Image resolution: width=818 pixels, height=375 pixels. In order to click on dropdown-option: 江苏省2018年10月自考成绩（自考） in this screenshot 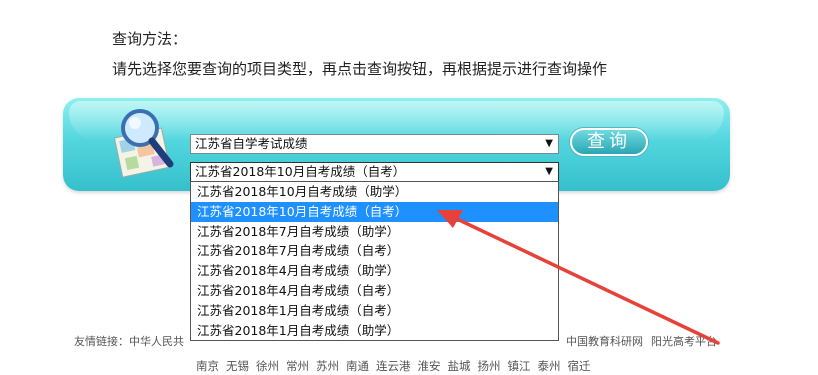, I will do `click(374, 211)`.